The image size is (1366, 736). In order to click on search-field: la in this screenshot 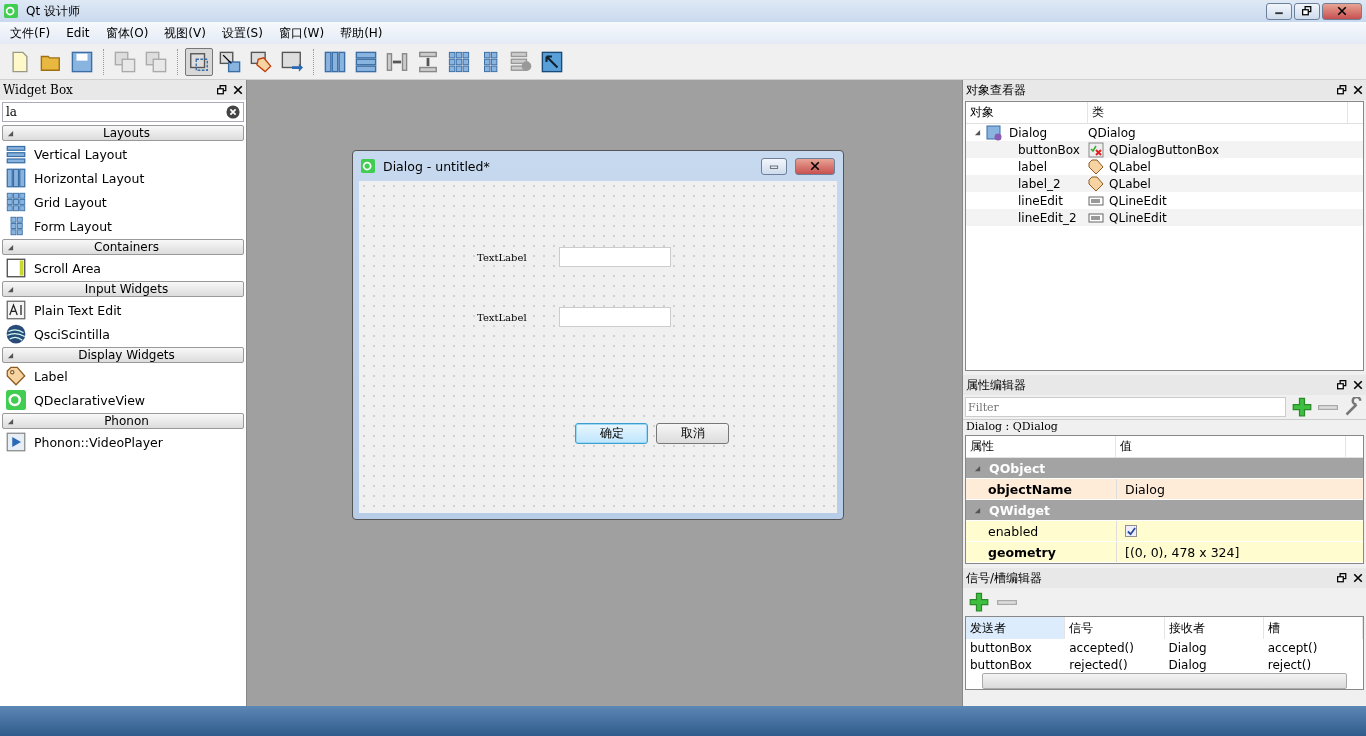, I will do `click(123, 112)`.